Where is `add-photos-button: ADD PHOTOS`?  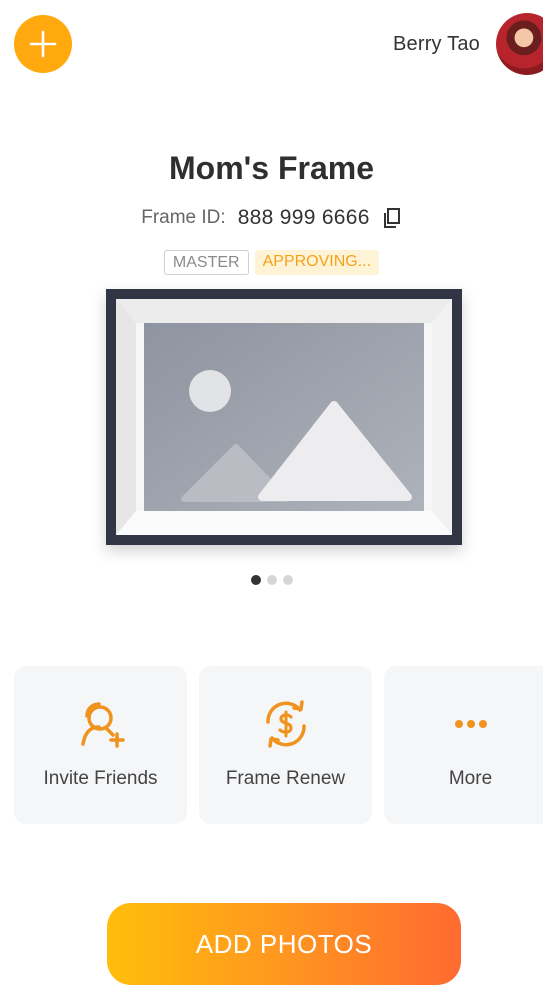
add-photos-button: ADD PHOTOS is located at coordinates (284, 944).